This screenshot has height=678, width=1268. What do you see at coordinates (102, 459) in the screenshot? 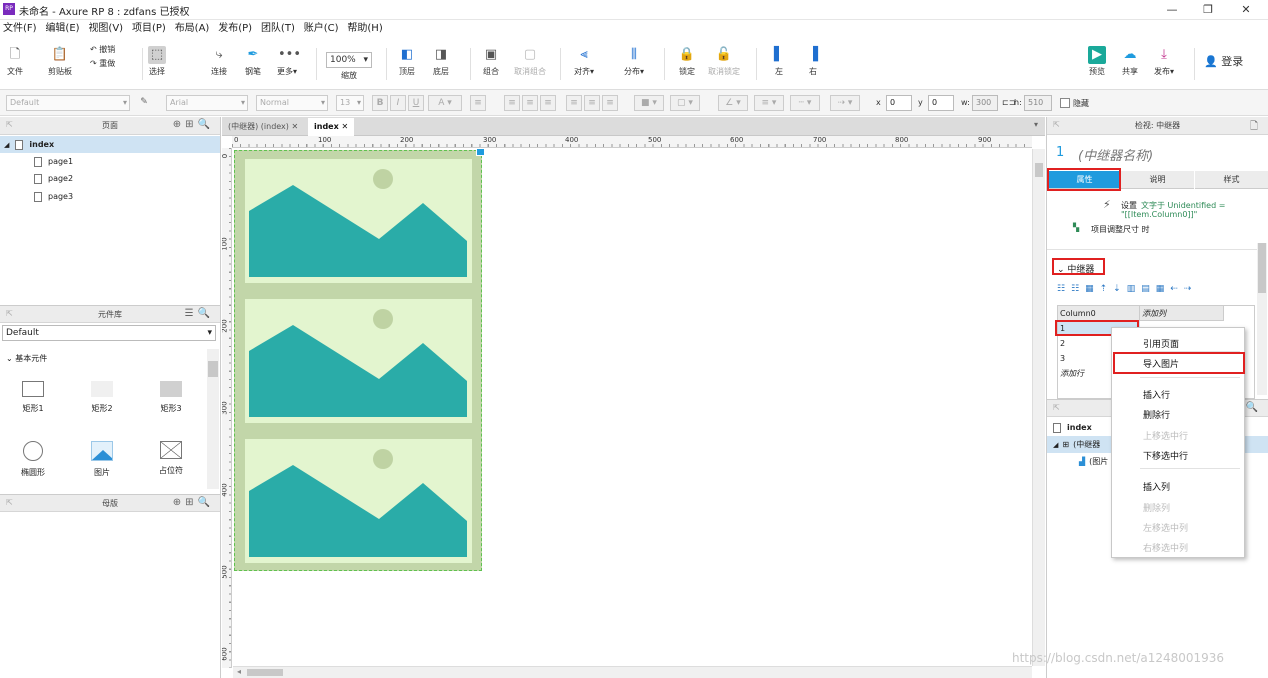
I see `widget-image: 图片` at bounding box center [102, 459].